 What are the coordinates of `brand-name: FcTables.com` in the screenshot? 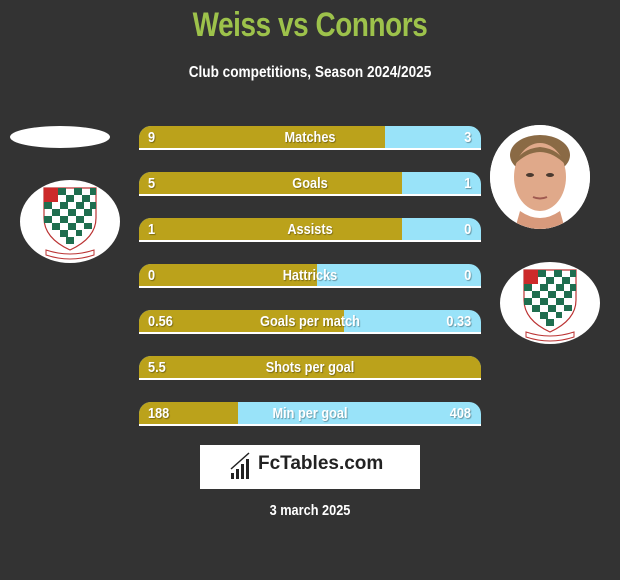 It's located at (321, 463).